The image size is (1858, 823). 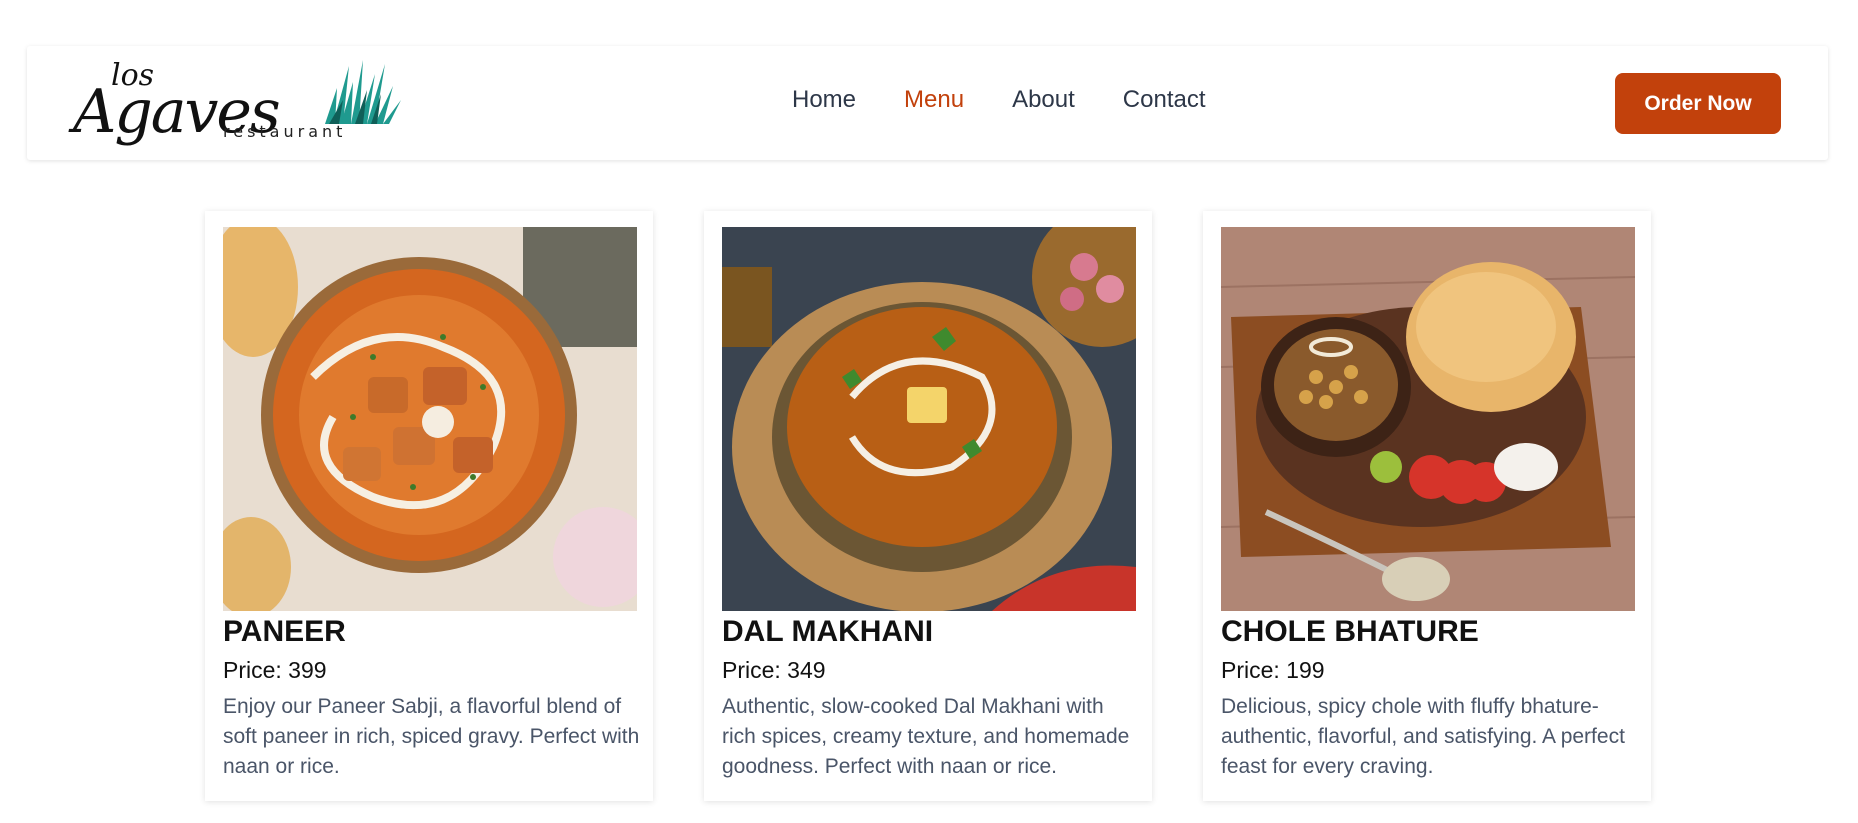 What do you see at coordinates (275, 670) in the screenshot?
I see `dish-price: Price: 399` at bounding box center [275, 670].